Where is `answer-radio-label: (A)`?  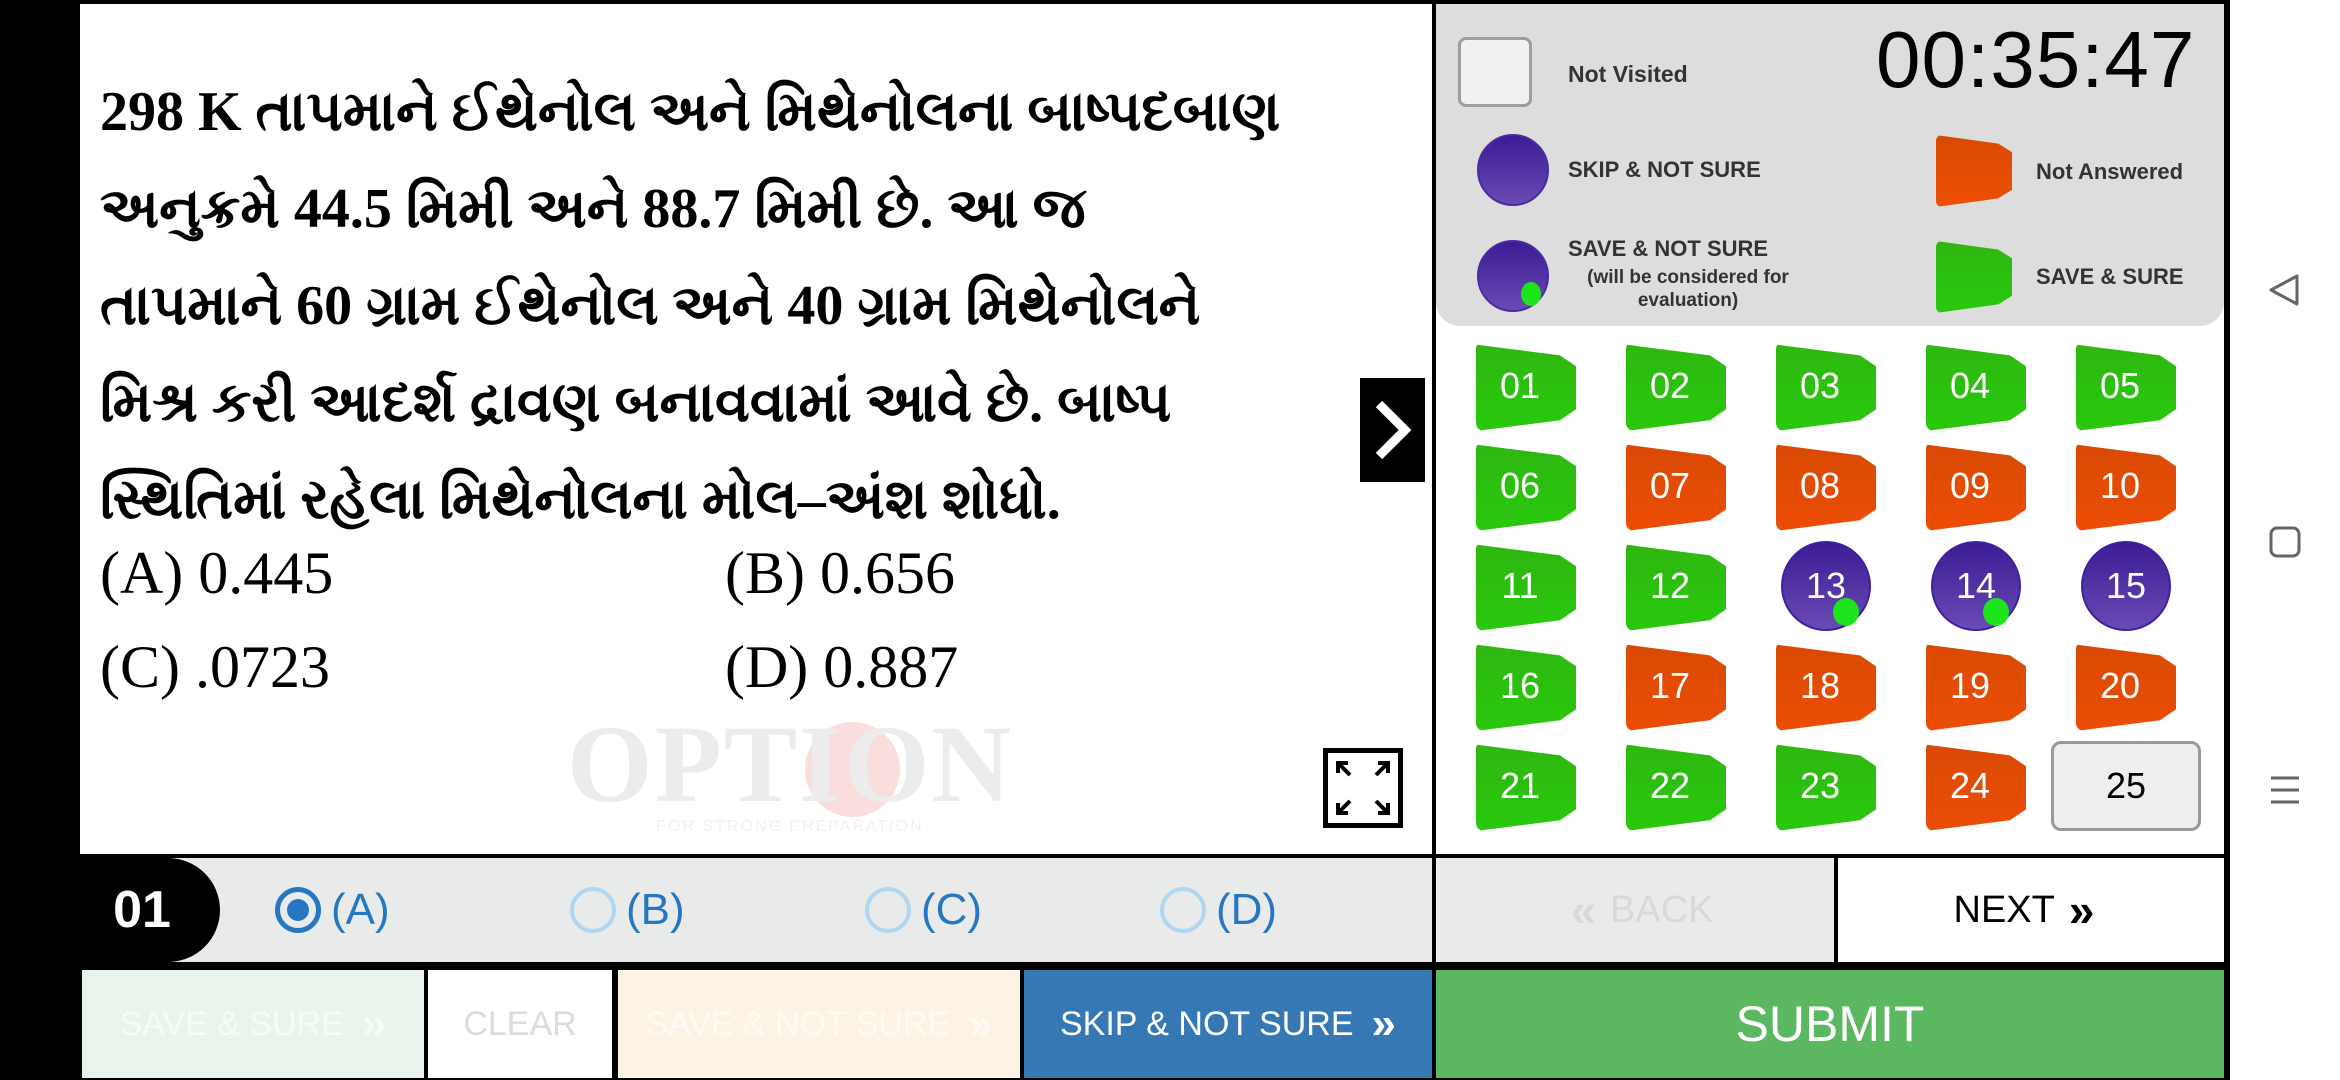 answer-radio-label: (A) is located at coordinates (360, 909).